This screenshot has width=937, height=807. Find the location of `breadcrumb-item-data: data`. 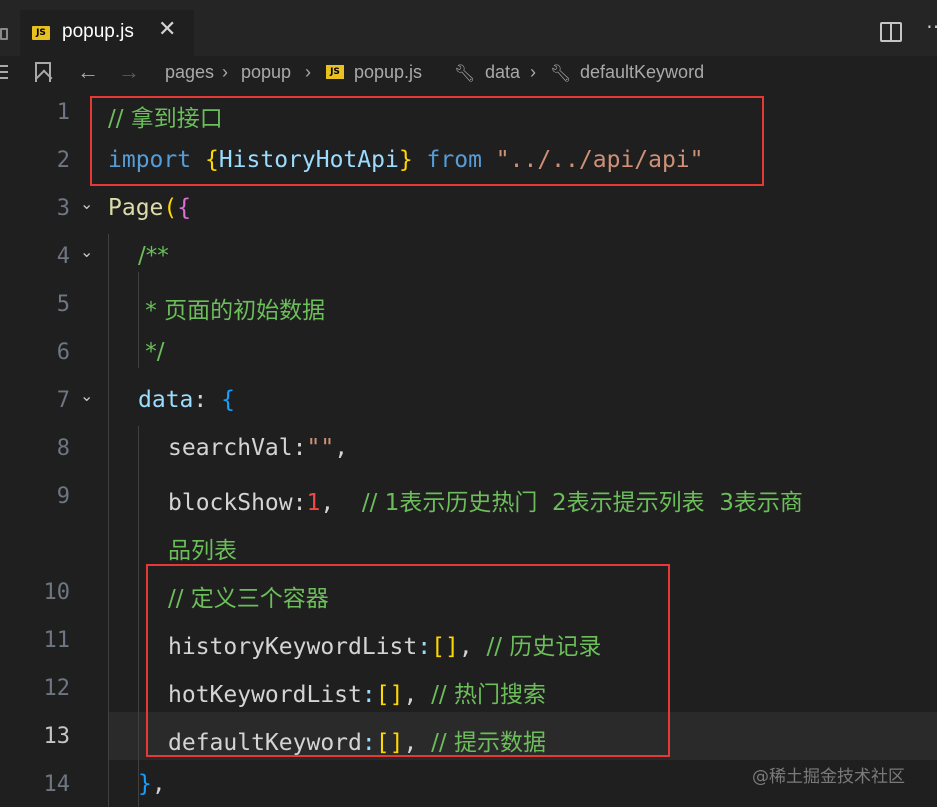

breadcrumb-item-data: data is located at coordinates (502, 72).